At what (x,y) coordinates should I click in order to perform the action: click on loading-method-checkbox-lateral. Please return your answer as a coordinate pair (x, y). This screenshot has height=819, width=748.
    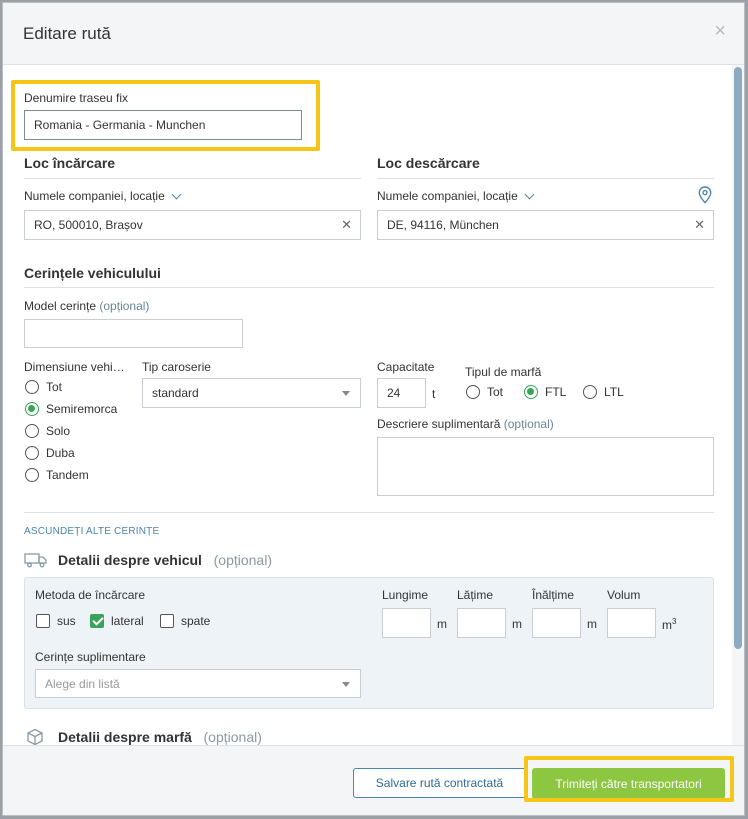
    Looking at the image, I should click on (97, 621).